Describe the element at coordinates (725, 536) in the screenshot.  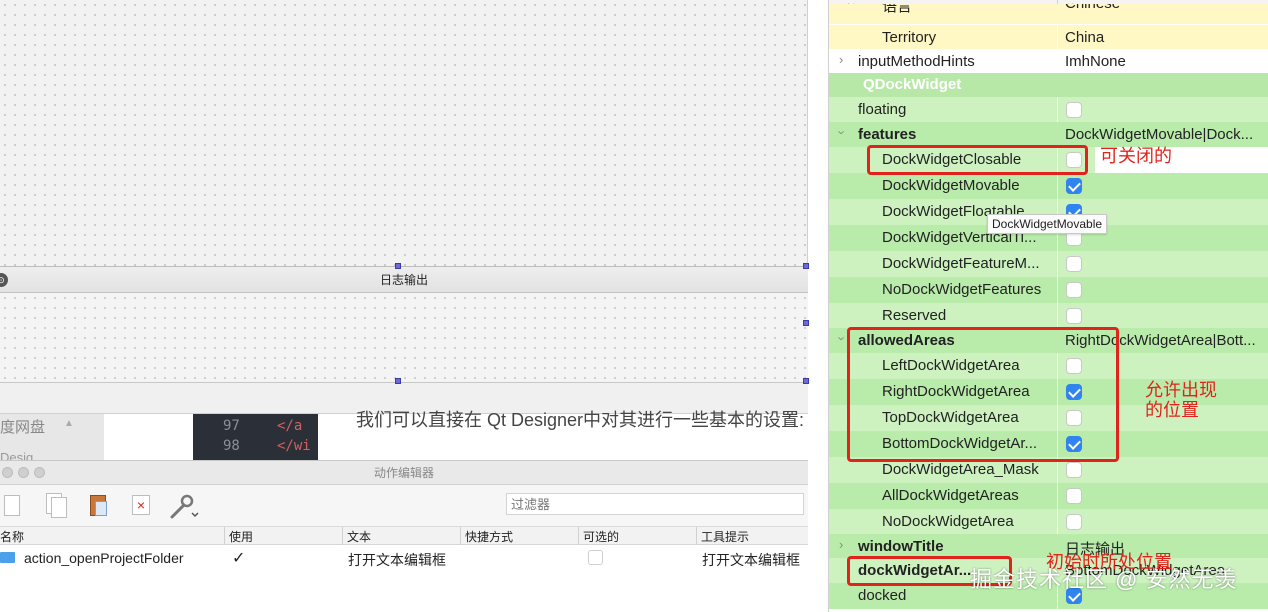
I see `column-header-tooltip: 工具提示` at that location.